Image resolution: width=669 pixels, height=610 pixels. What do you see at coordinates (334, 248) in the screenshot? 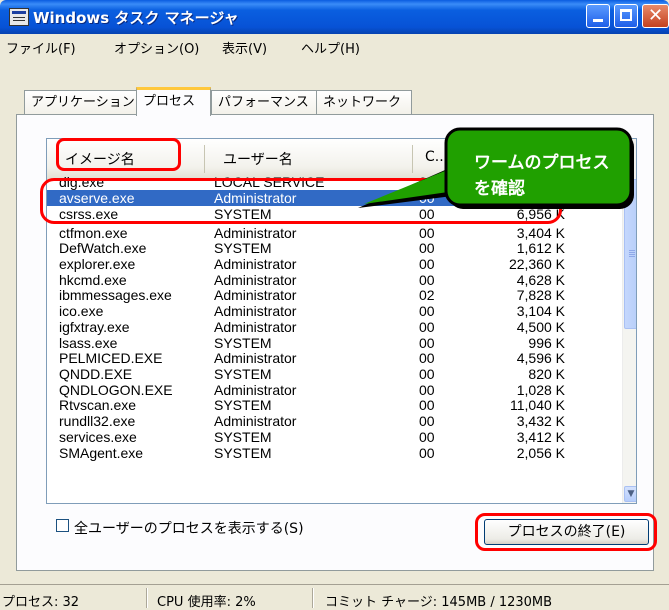
I see `table-row: DefWatch.exe SYSTEM 00 1,612 K` at bounding box center [334, 248].